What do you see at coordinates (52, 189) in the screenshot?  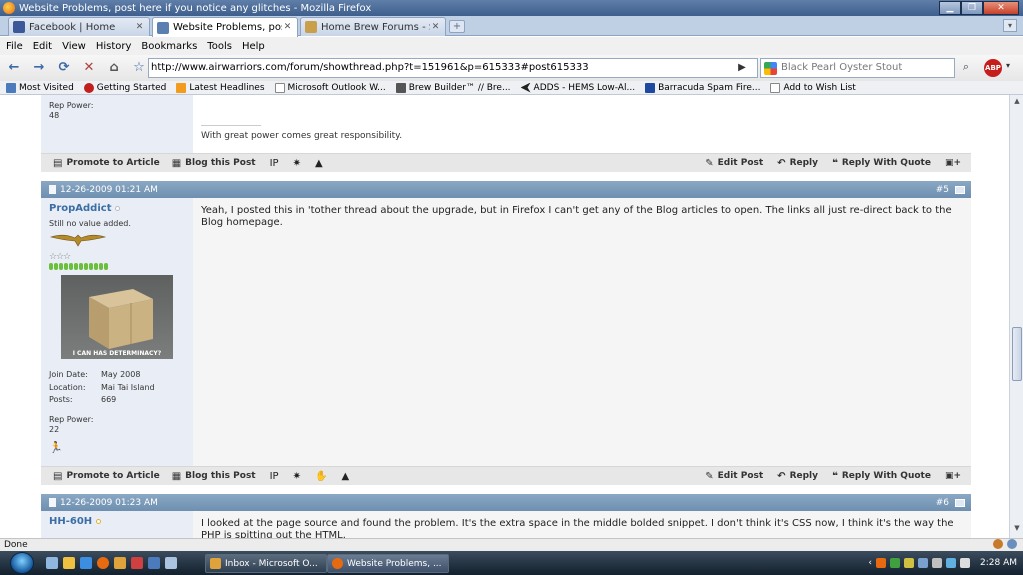 I see `post-icon` at bounding box center [52, 189].